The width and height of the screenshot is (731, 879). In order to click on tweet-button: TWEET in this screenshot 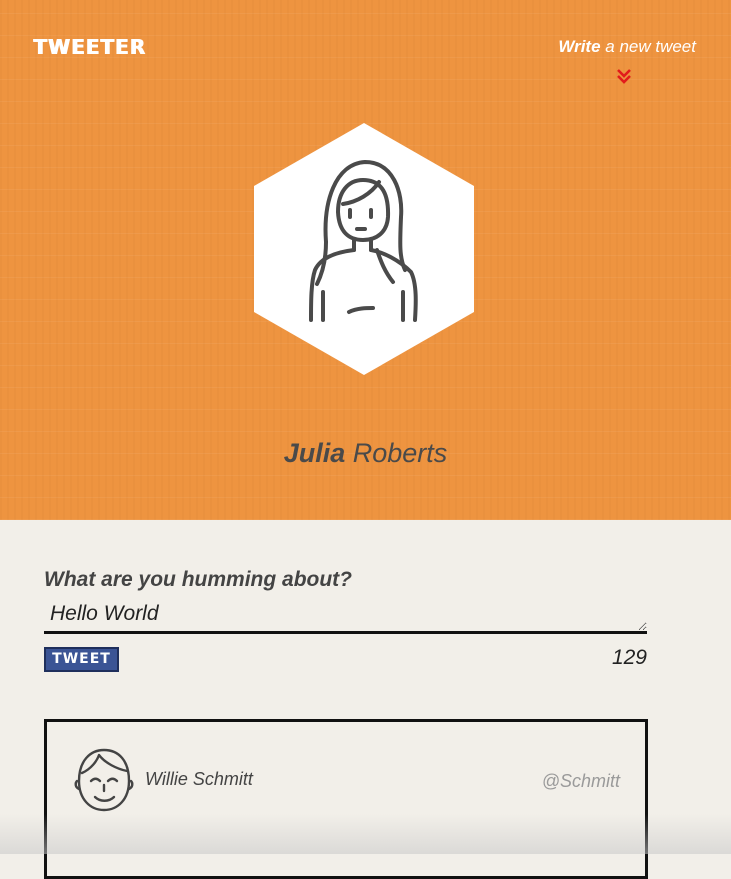, I will do `click(81, 659)`.